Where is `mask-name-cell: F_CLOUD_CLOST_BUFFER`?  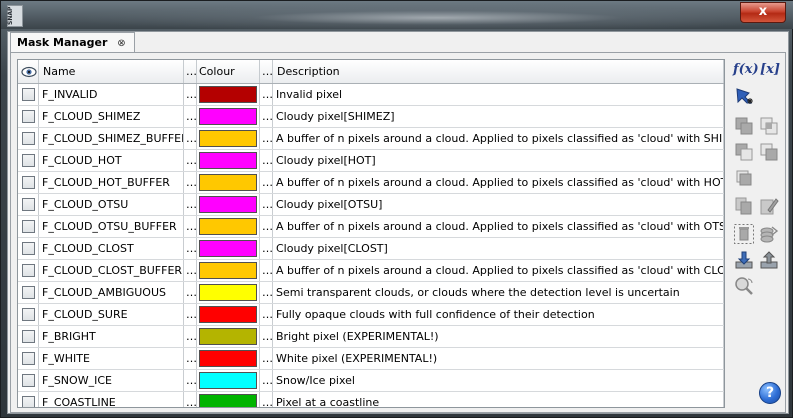 mask-name-cell: F_CLOUD_CLOST_BUFFER is located at coordinates (111, 270).